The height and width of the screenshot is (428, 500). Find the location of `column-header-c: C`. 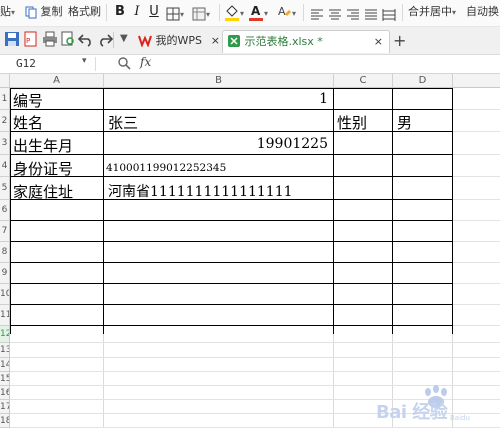

column-header-c: C is located at coordinates (363, 81).